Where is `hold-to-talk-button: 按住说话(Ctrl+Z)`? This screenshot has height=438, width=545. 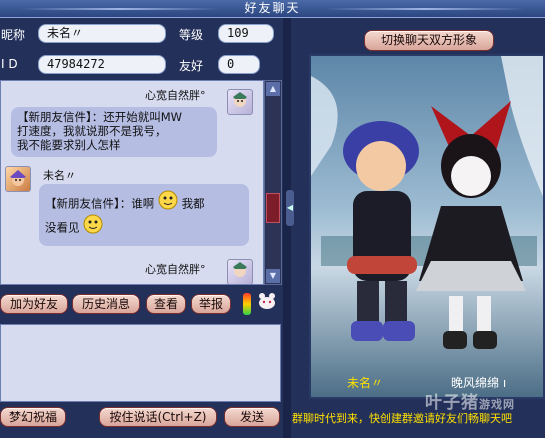 hold-to-talk-button: 按住说话(Ctrl+Z) is located at coordinates (158, 417).